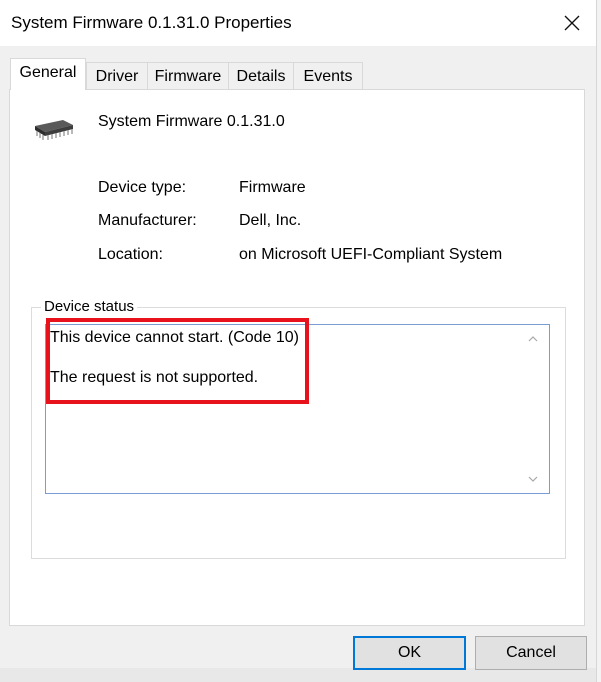  Describe the element at coordinates (54, 130) in the screenshot. I see `chip-icon` at that location.